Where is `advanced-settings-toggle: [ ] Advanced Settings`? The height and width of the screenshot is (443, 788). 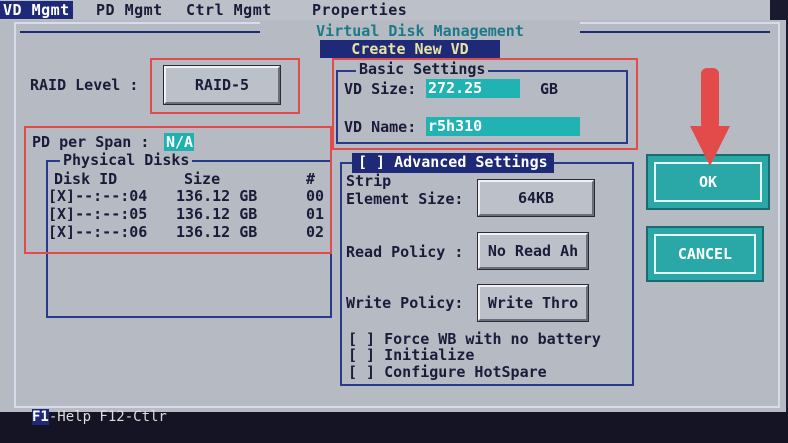
advanced-settings-toggle: [ ] Advanced Settings is located at coordinates (453, 163).